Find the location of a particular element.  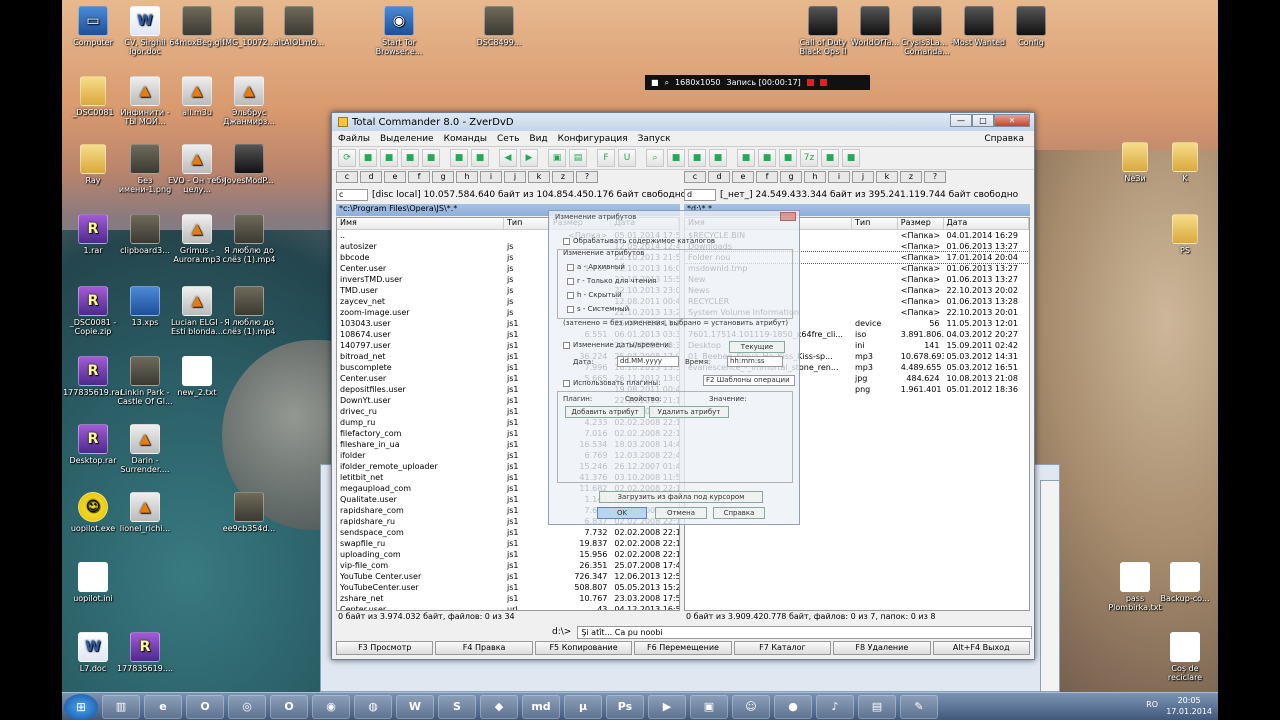

fkey-button: F7 Каталог is located at coordinates (782, 648).